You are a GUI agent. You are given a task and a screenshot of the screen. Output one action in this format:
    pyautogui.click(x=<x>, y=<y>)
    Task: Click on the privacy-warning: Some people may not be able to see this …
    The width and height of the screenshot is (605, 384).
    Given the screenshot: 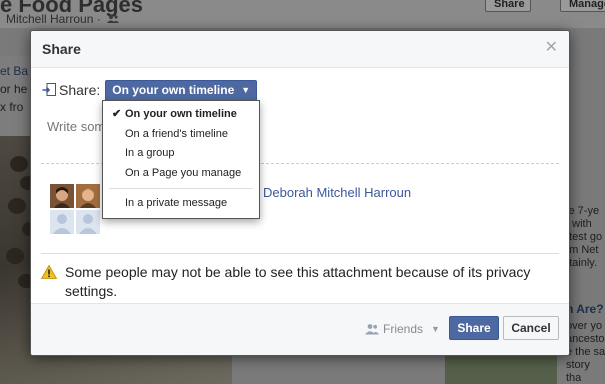 What is the action you would take?
    pyautogui.click(x=296, y=282)
    